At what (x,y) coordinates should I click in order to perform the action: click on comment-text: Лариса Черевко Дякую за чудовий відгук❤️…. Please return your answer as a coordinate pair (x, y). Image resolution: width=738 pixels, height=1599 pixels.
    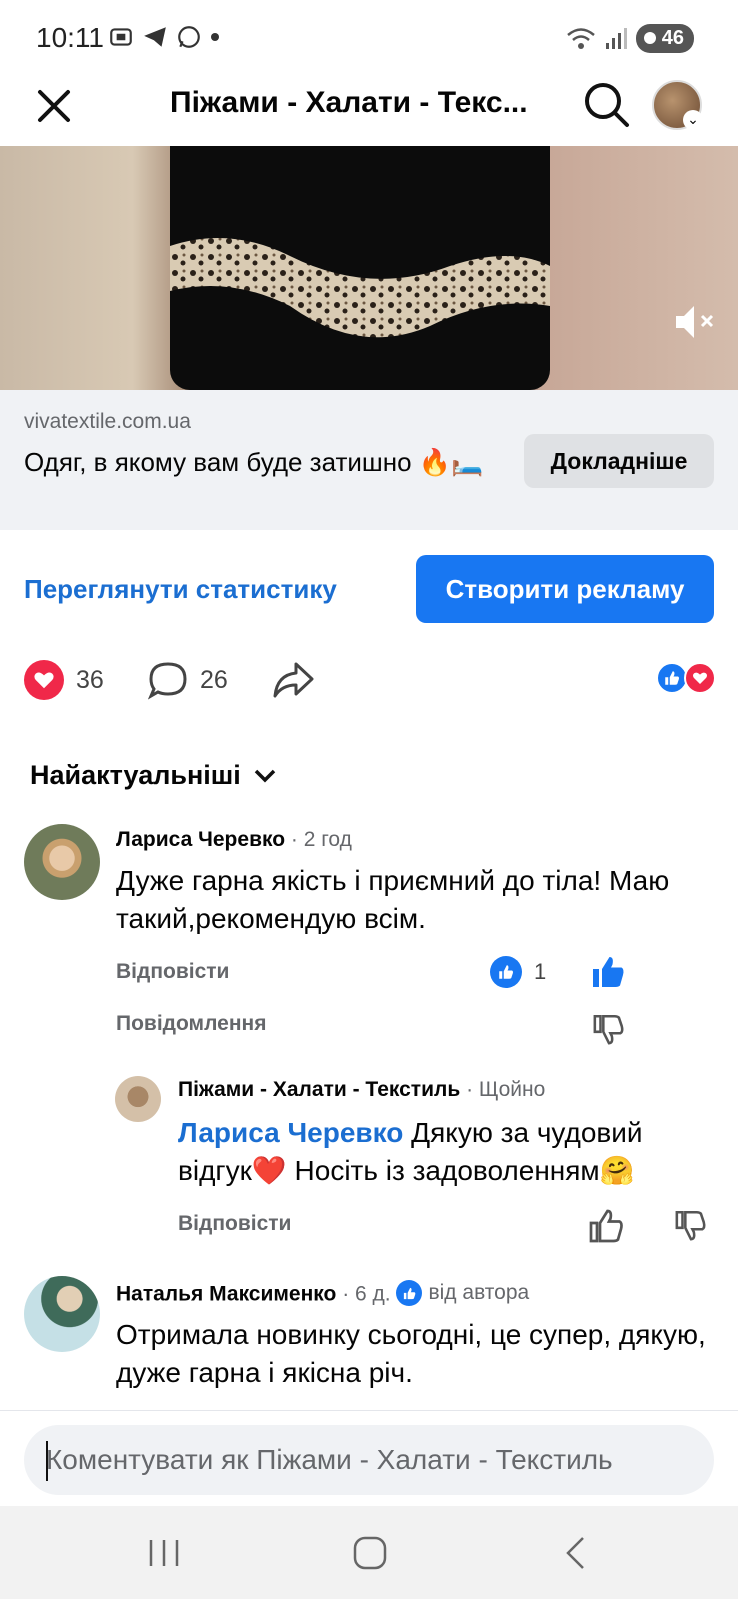
    Looking at the image, I should click on (443, 1152).